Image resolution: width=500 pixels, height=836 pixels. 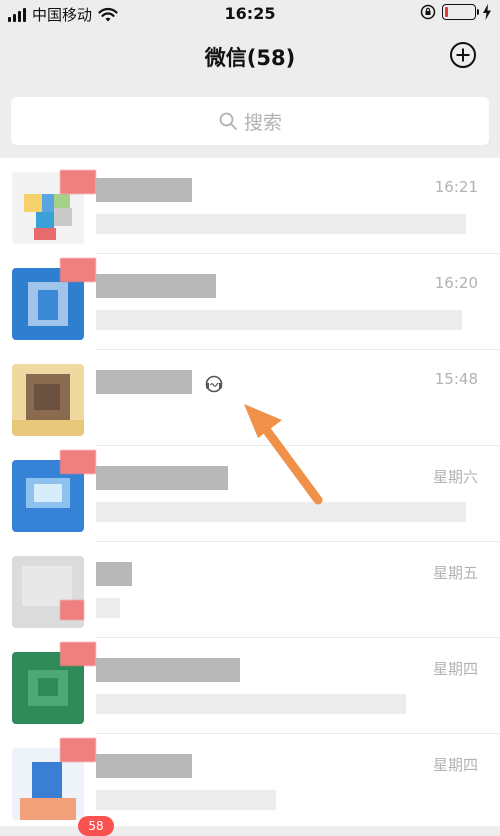 I want to click on battery-icon, so click(x=460, y=12).